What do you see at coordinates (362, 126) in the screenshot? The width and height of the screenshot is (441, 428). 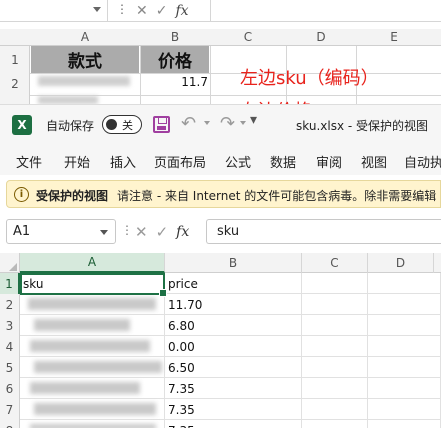 I see `window-title: sku.xlsx - 受保护的视图` at bounding box center [362, 126].